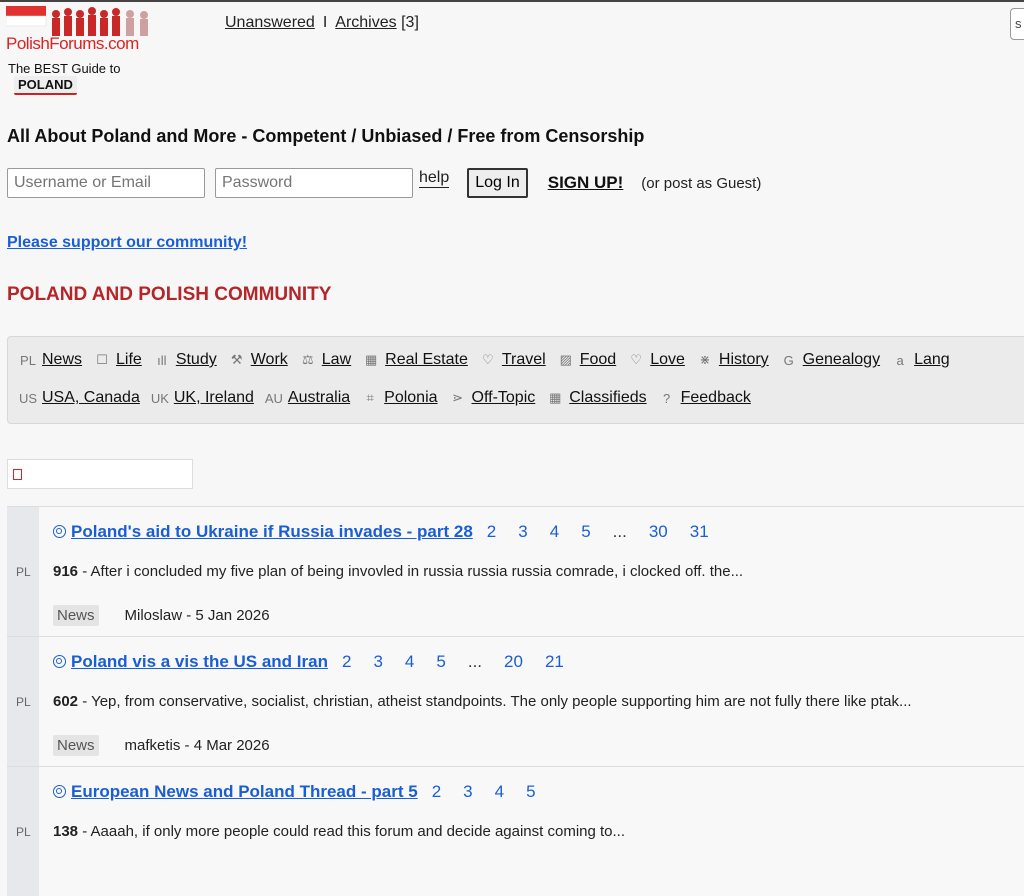 This screenshot has height=896, width=1024. What do you see at coordinates (197, 745) in the screenshot?
I see `thread-author: mafketis - 4 Mar 2026` at bounding box center [197, 745].